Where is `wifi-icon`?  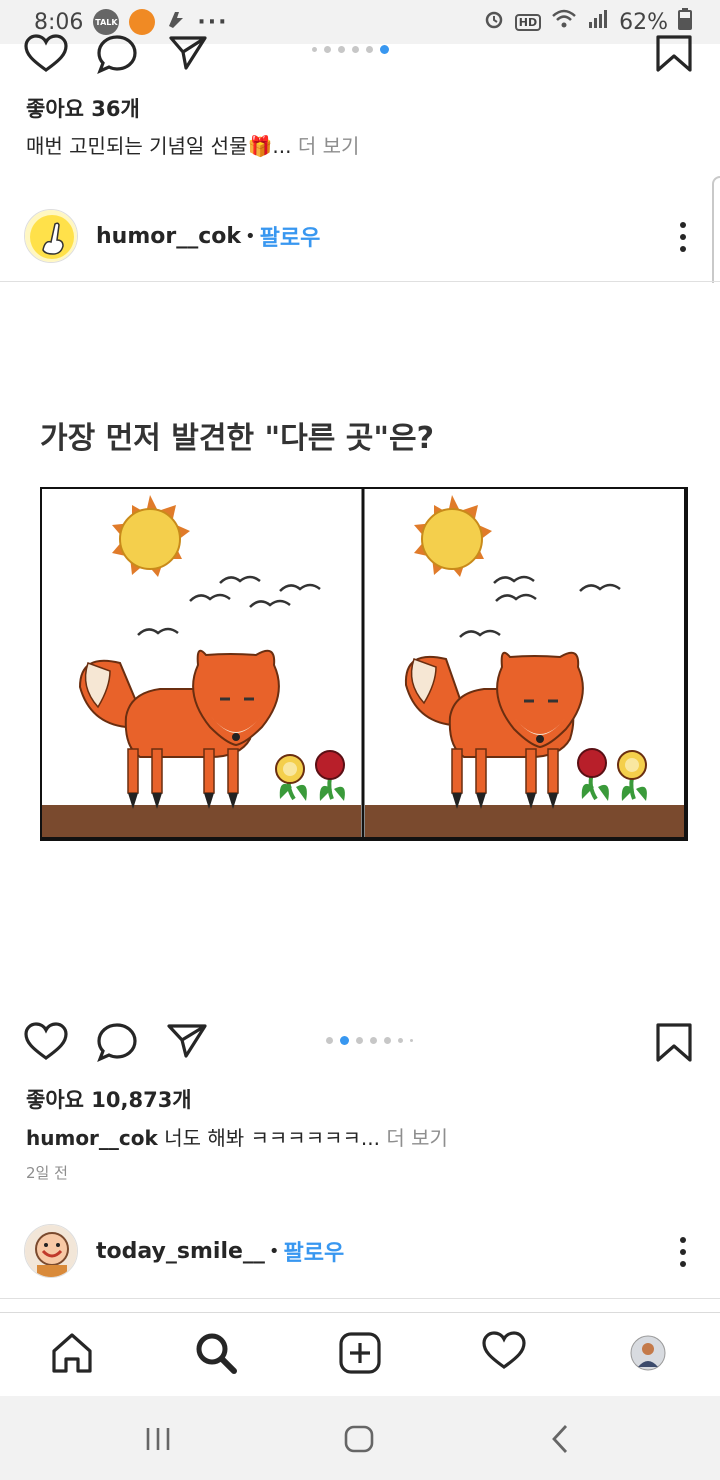 wifi-icon is located at coordinates (564, 22).